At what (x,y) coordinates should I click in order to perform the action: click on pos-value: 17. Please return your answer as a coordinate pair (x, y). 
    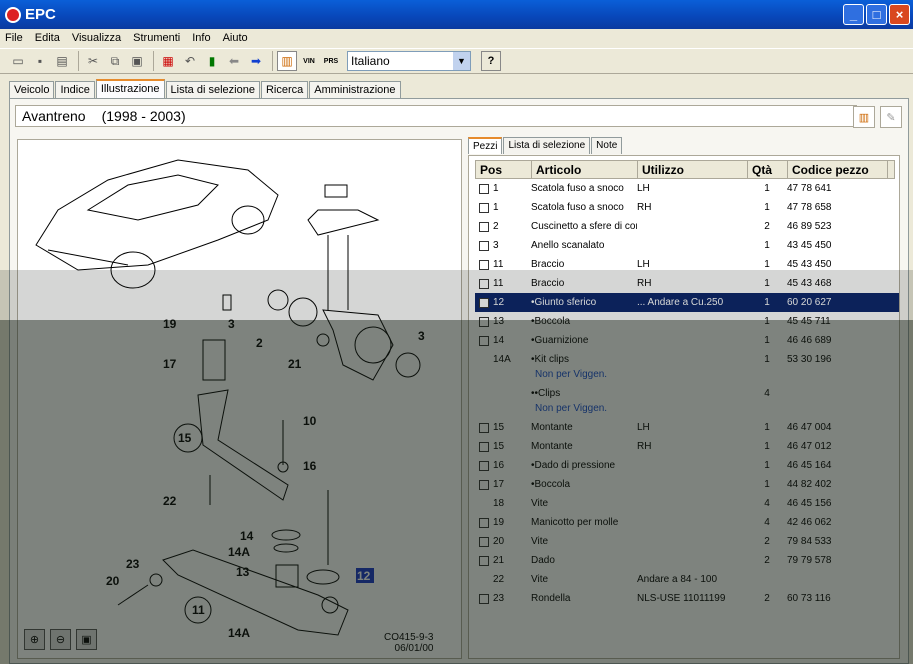
    Looking at the image, I should click on (499, 484).